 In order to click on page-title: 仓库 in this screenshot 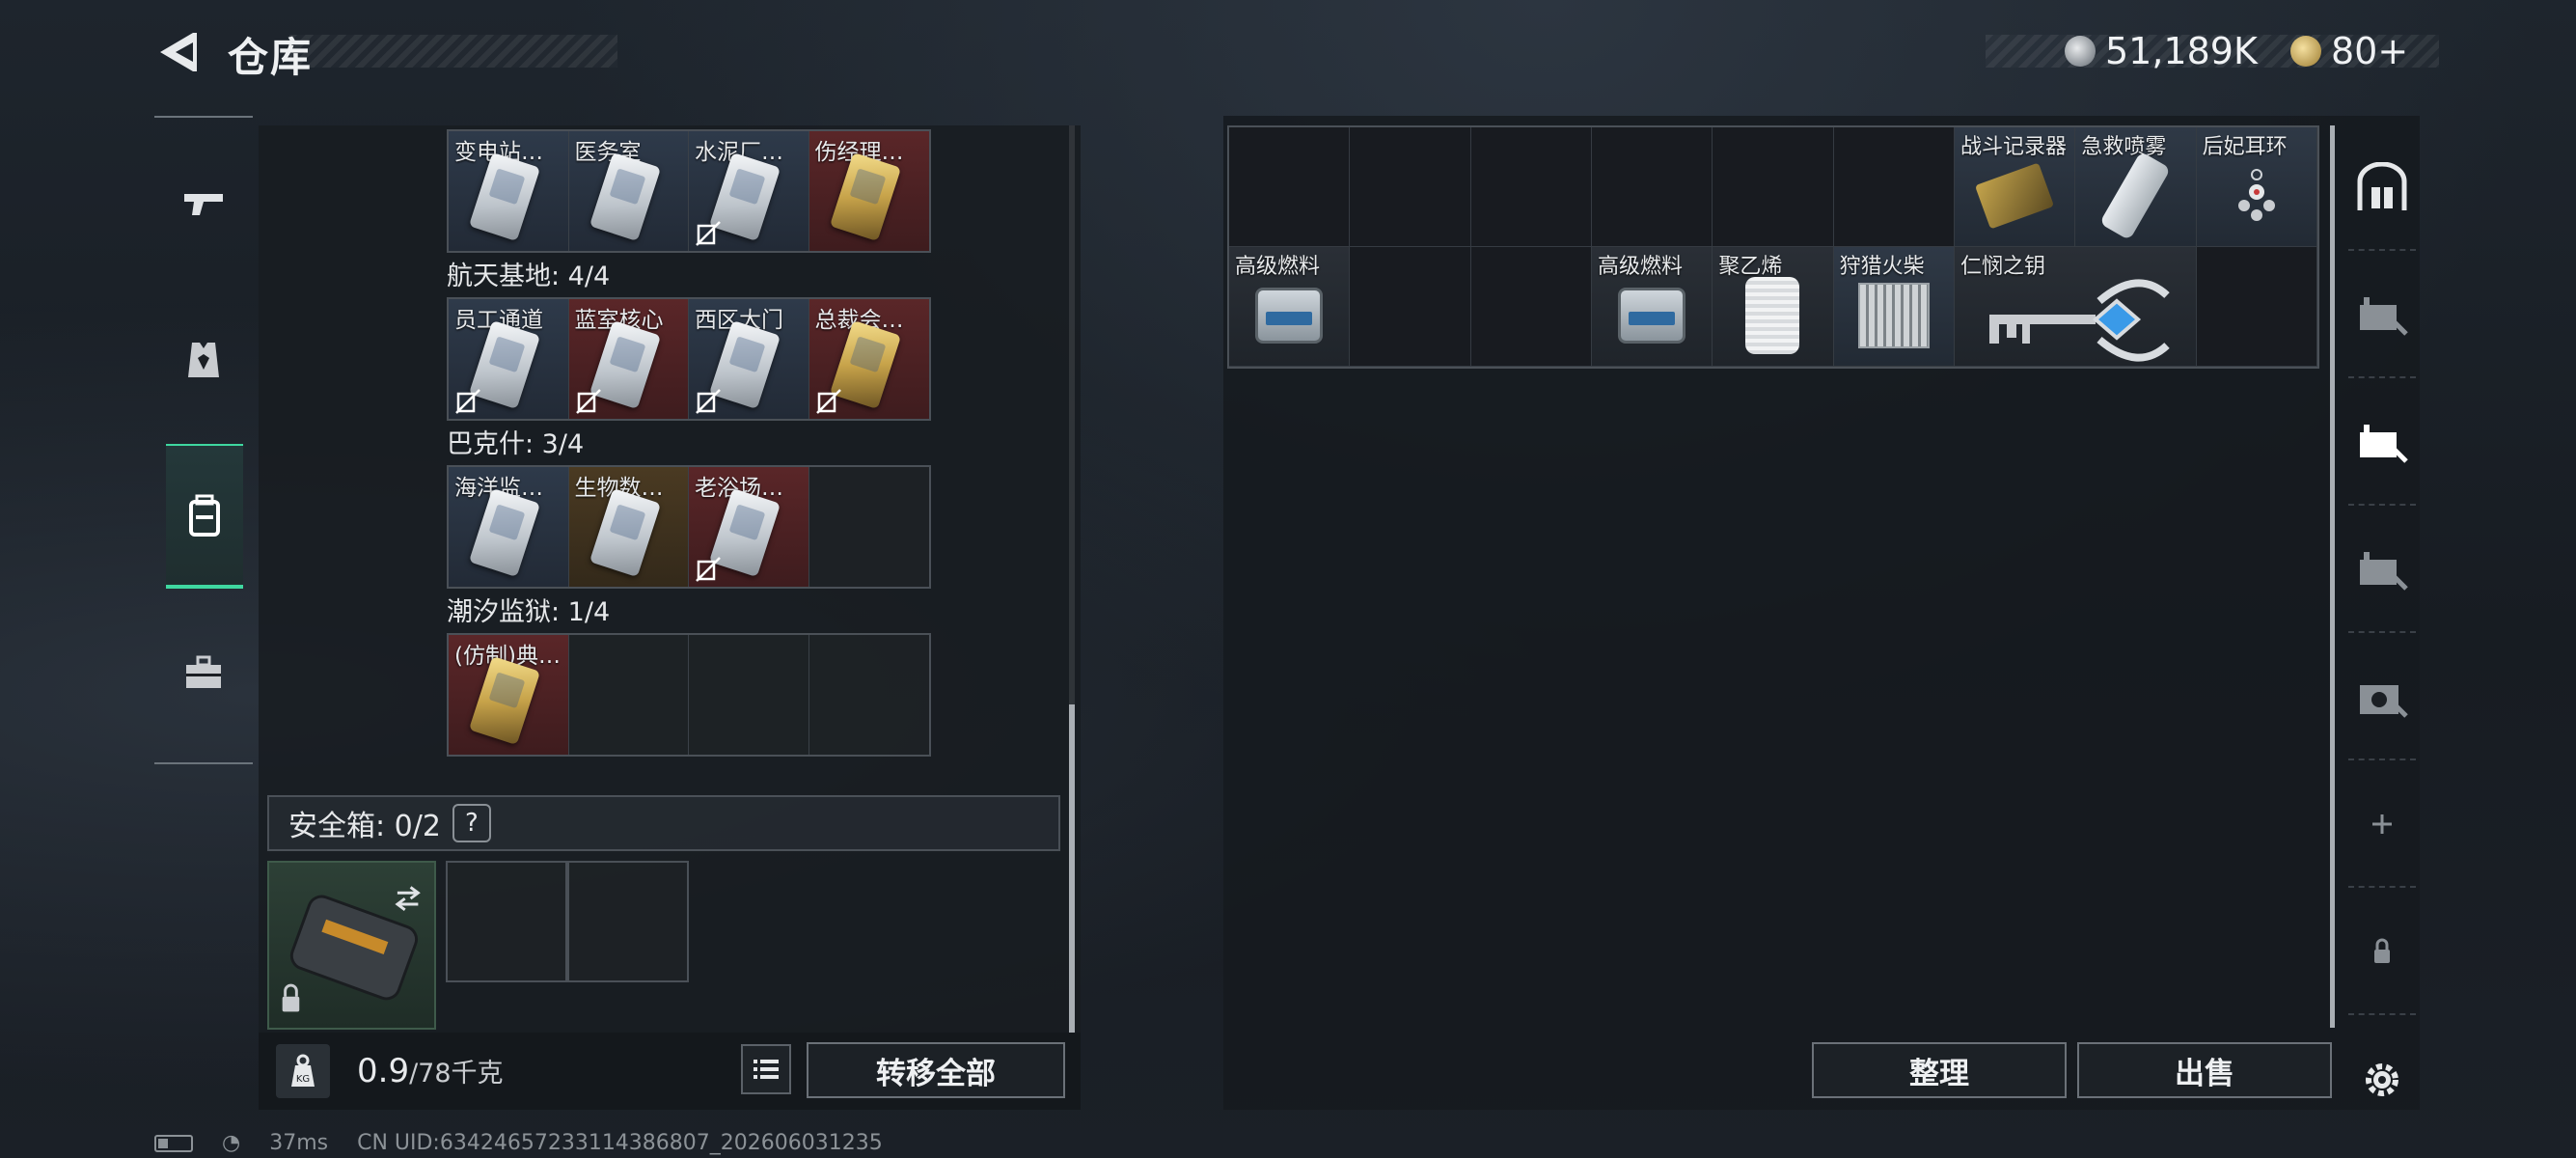, I will do `click(271, 57)`.